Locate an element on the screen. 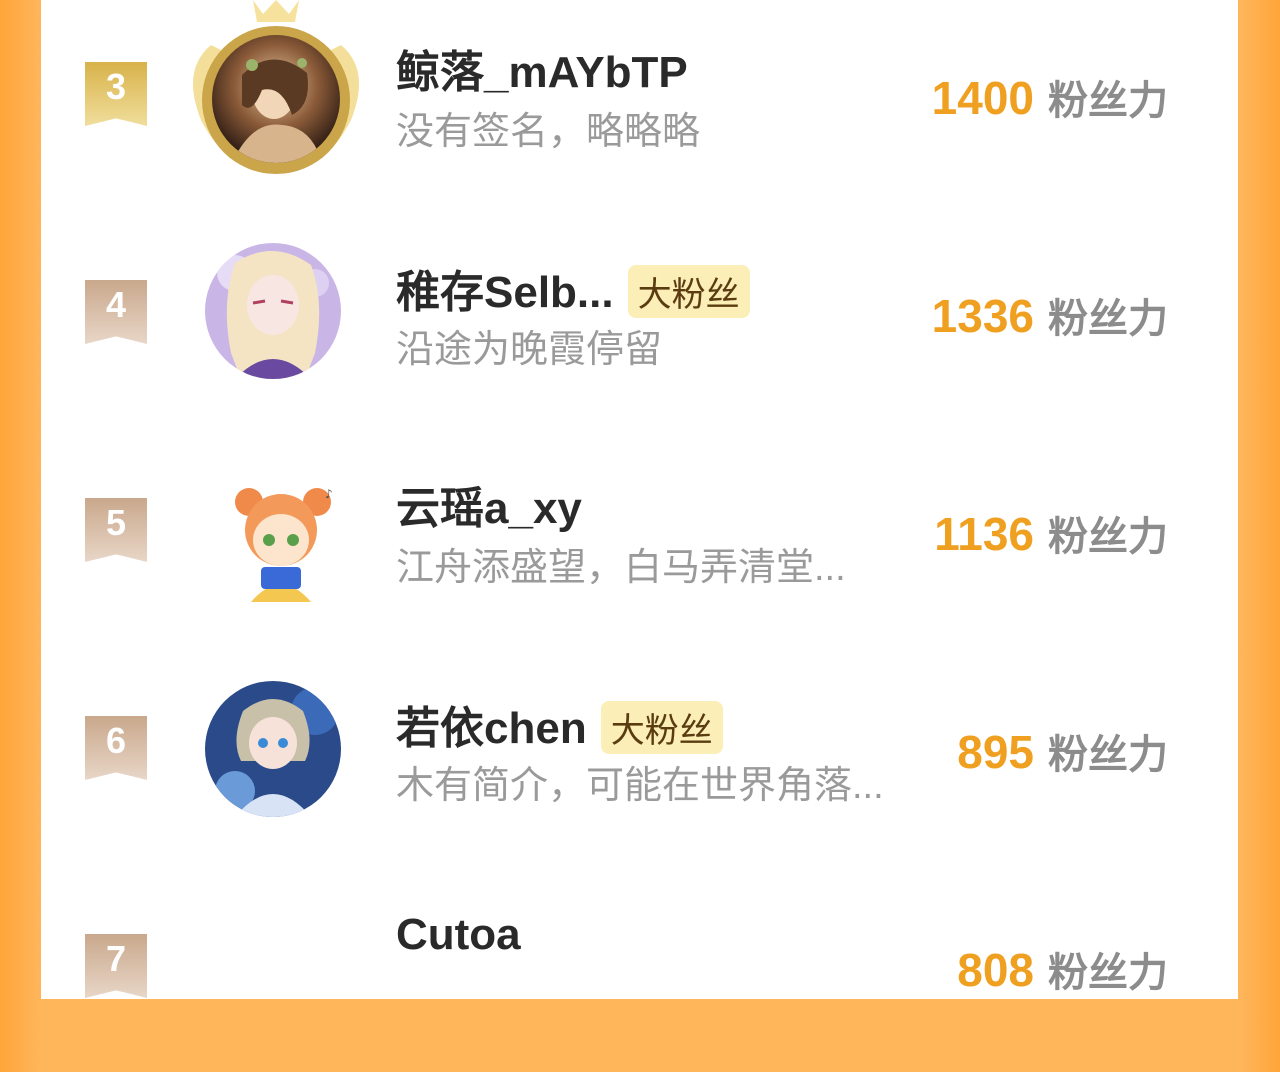  fan-score: 1336 粉丝力 is located at coordinates (1050, 315).